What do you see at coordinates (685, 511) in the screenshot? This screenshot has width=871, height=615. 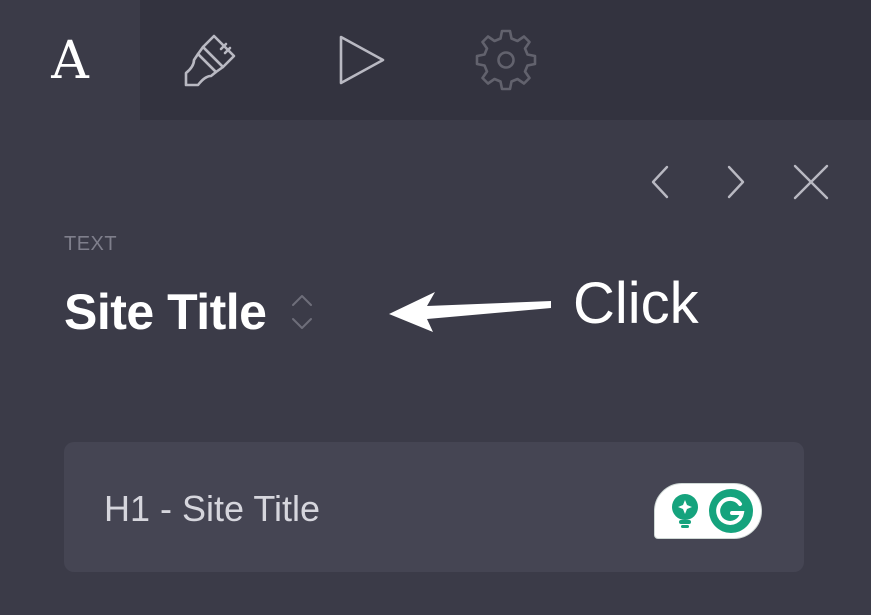 I see `lightbulb-icon` at bounding box center [685, 511].